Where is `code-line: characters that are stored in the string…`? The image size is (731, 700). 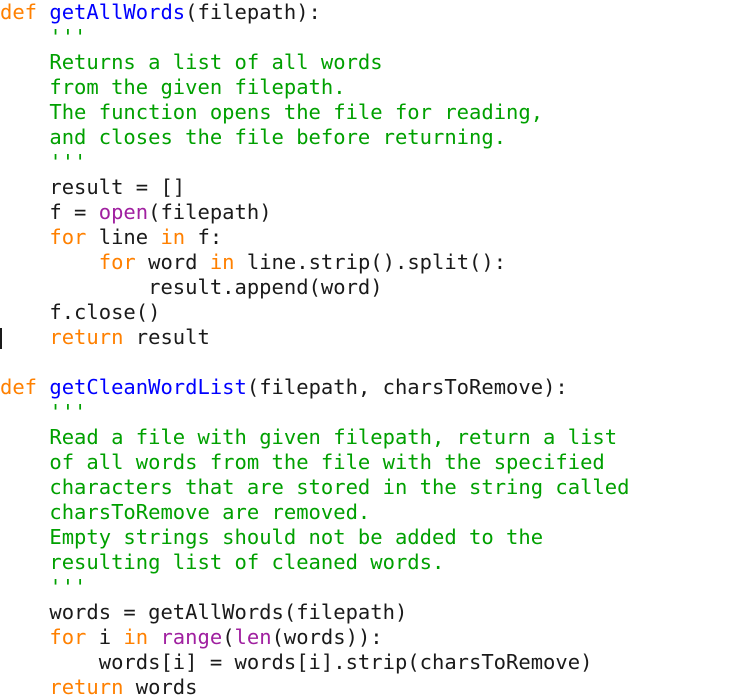 code-line: characters that are stored in the string… is located at coordinates (365, 487).